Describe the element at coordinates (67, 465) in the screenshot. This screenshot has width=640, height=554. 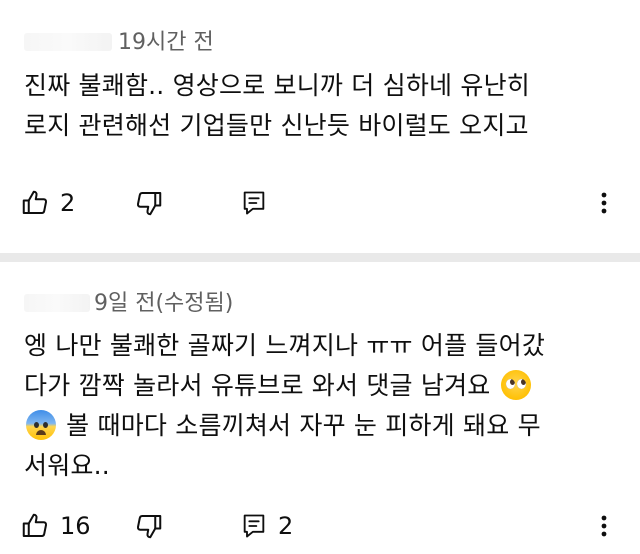
I see `comment-text-line: 서워요..` at that location.